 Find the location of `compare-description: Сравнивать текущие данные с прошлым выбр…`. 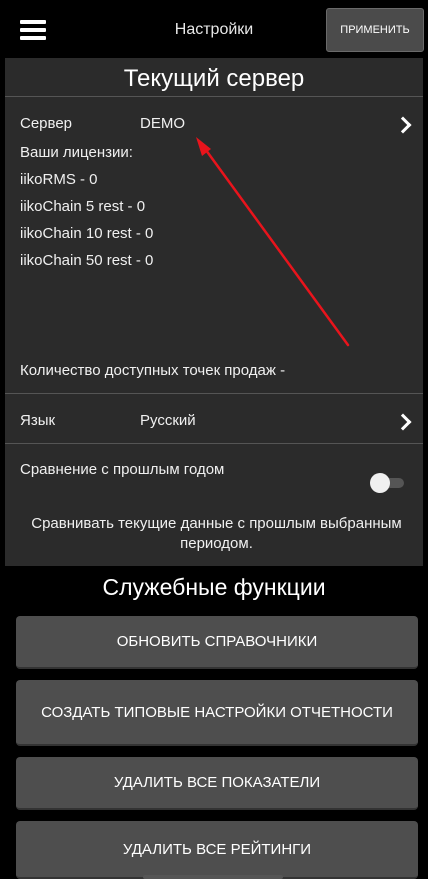

compare-description: Сравнивать текущие данные с прошлым выбр… is located at coordinates (216, 533).